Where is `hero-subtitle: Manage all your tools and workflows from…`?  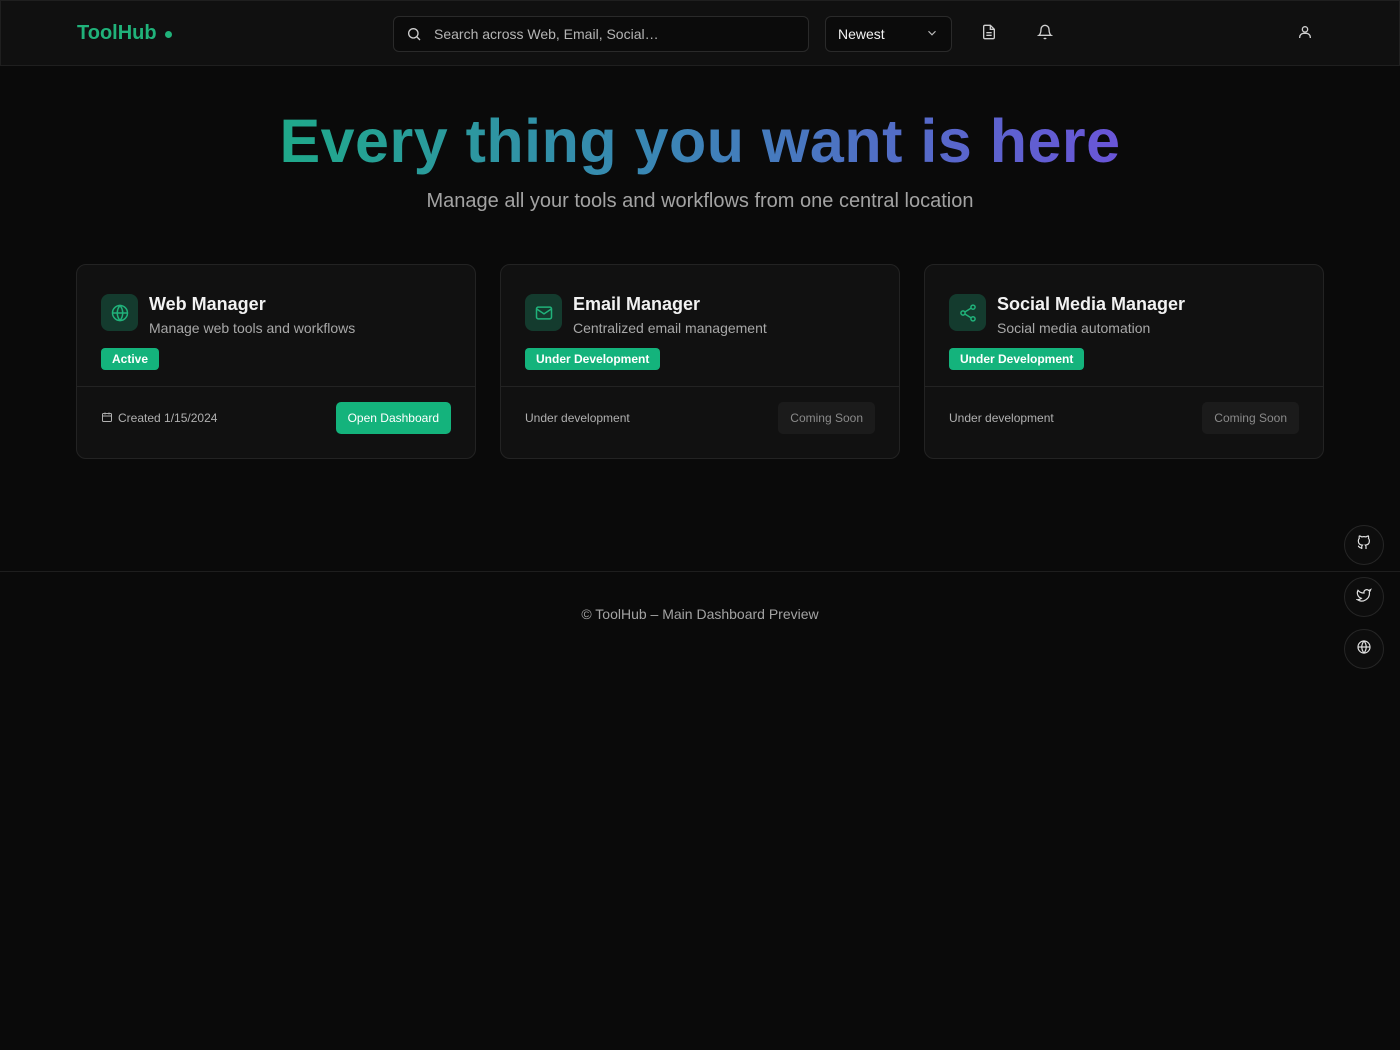
hero-subtitle: Manage all your tools and workflows from… is located at coordinates (700, 201).